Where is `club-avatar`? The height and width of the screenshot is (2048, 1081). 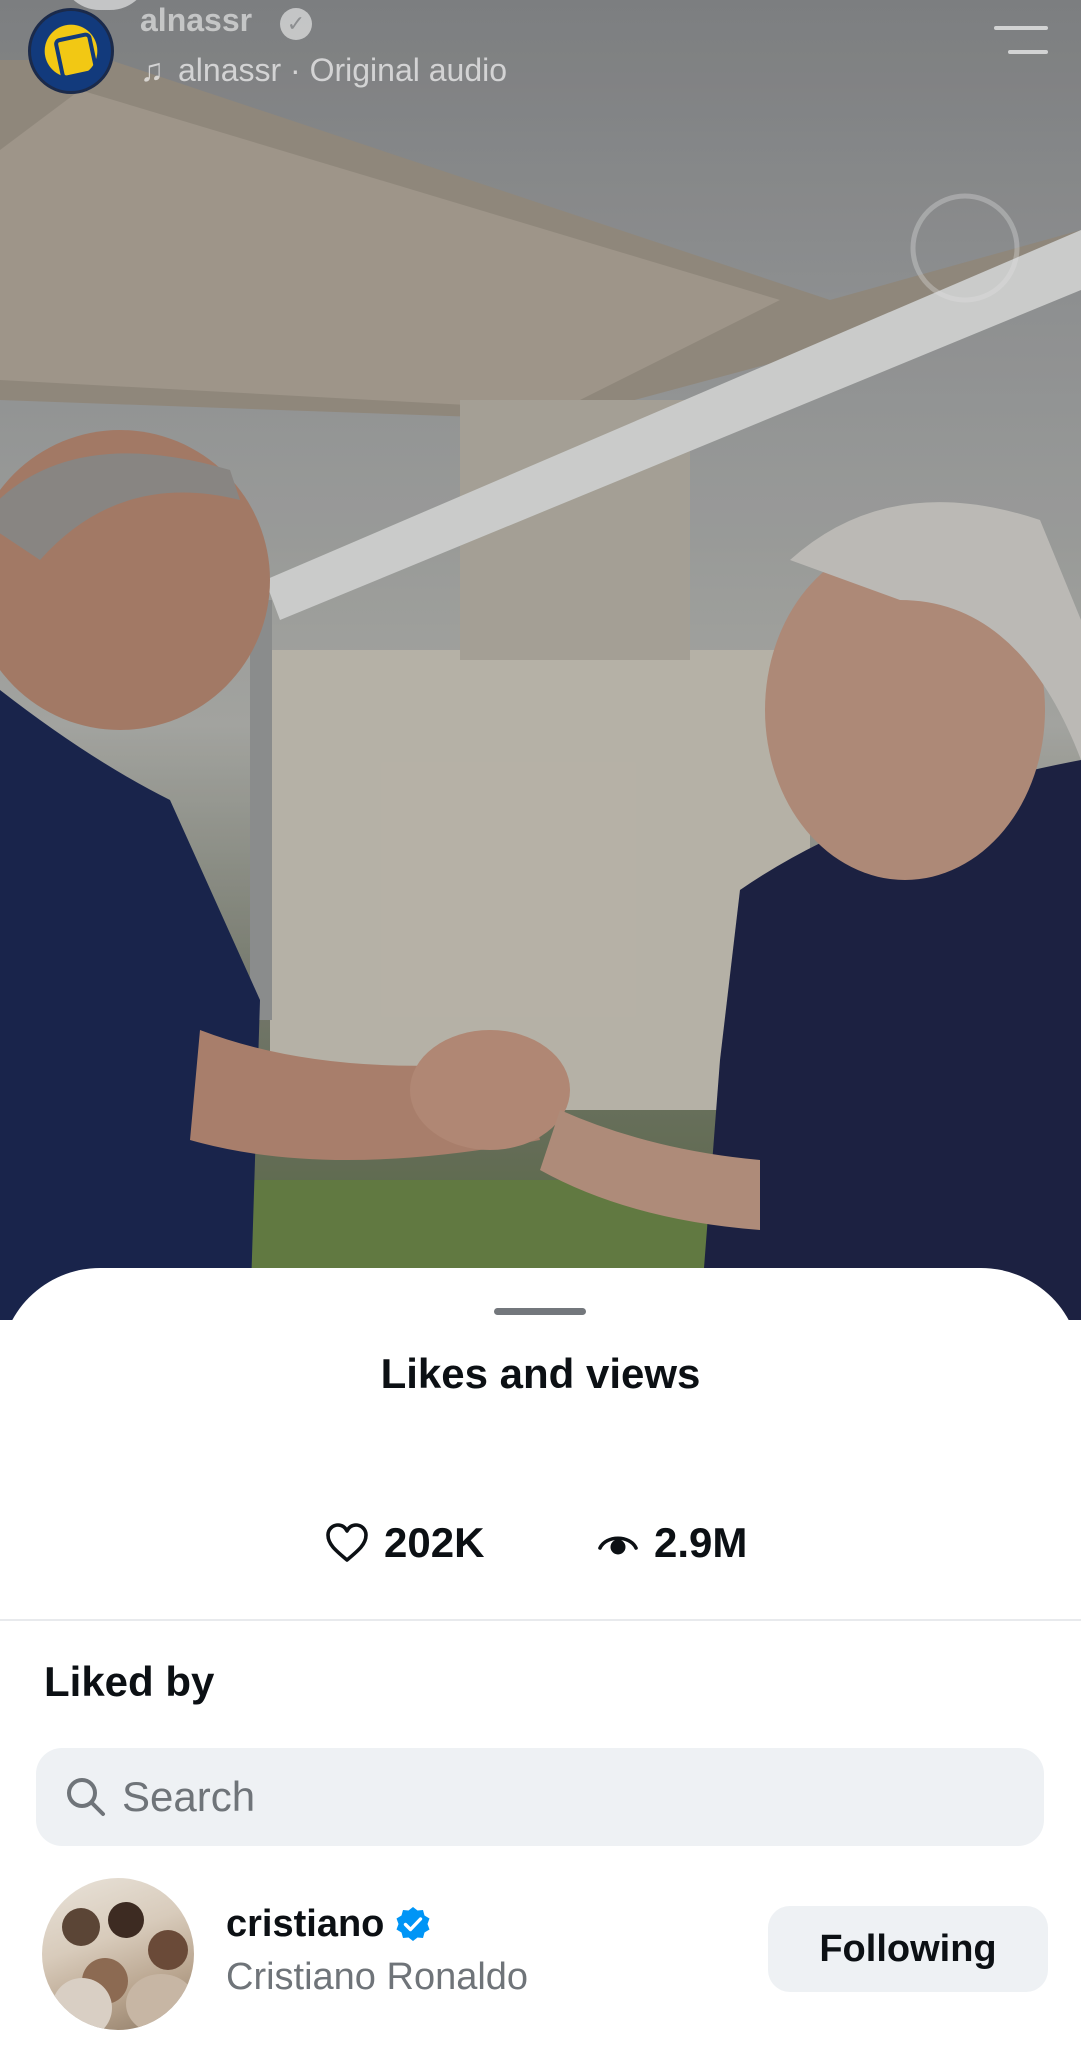
club-avatar is located at coordinates (71, 51).